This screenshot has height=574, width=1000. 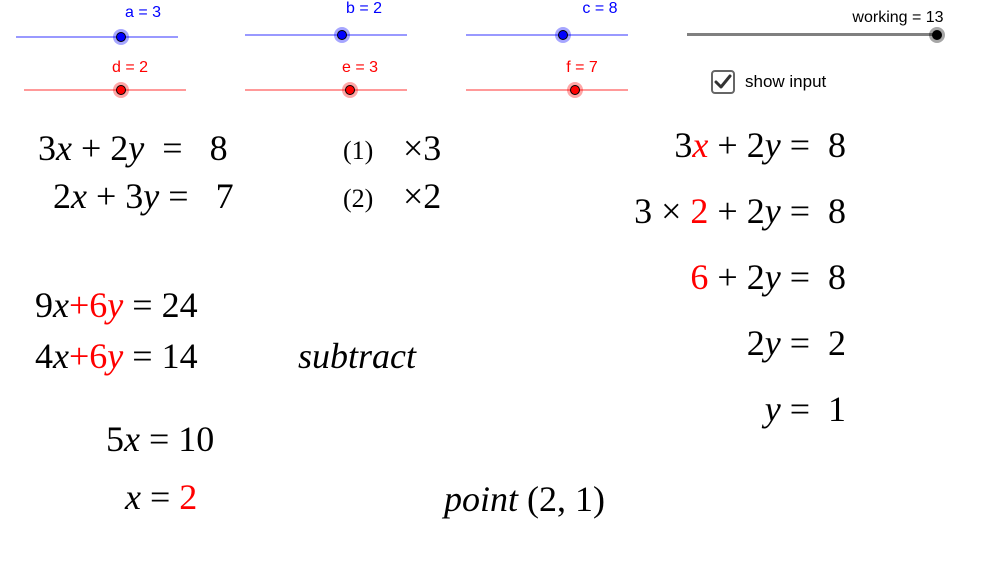 What do you see at coordinates (134, 196) in the screenshot?
I see `eq2-y-coef: 3` at bounding box center [134, 196].